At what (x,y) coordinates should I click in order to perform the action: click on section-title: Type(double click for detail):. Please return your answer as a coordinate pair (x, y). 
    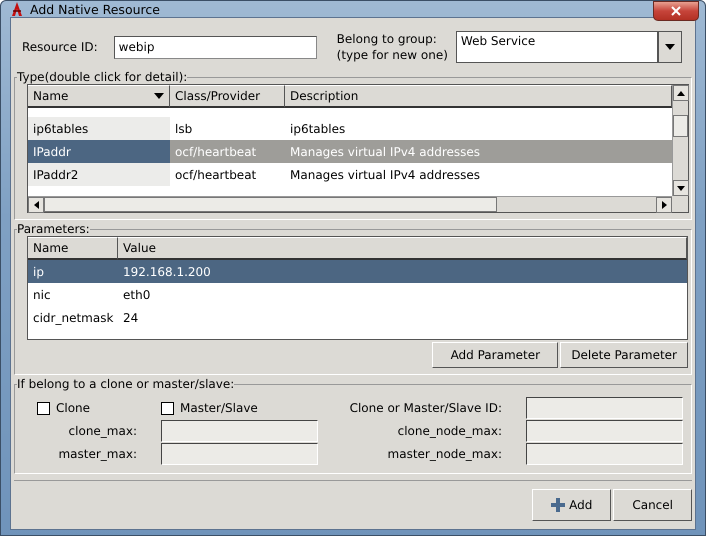
    Looking at the image, I should click on (102, 77).